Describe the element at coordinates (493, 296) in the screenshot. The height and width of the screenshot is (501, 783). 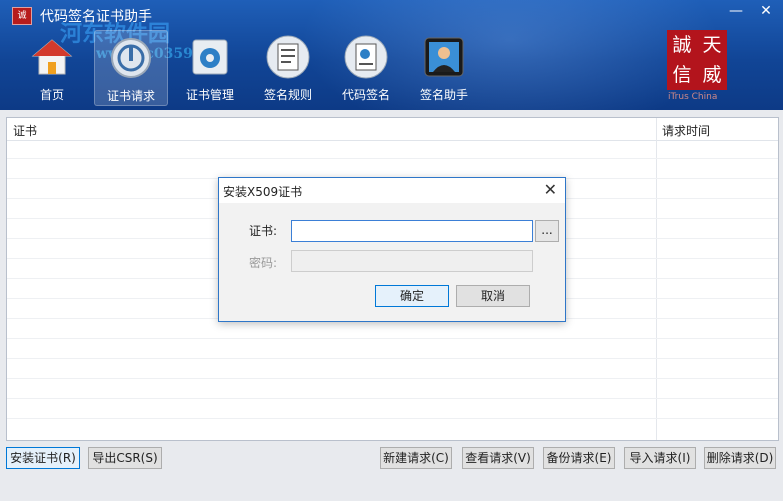
I see `cancel-button: 取消` at that location.